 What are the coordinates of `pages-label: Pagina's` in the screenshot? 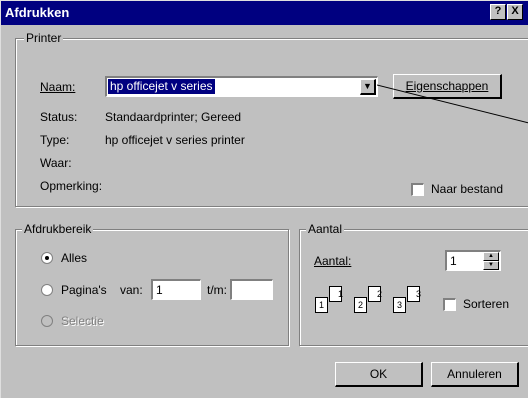 It's located at (84, 290).